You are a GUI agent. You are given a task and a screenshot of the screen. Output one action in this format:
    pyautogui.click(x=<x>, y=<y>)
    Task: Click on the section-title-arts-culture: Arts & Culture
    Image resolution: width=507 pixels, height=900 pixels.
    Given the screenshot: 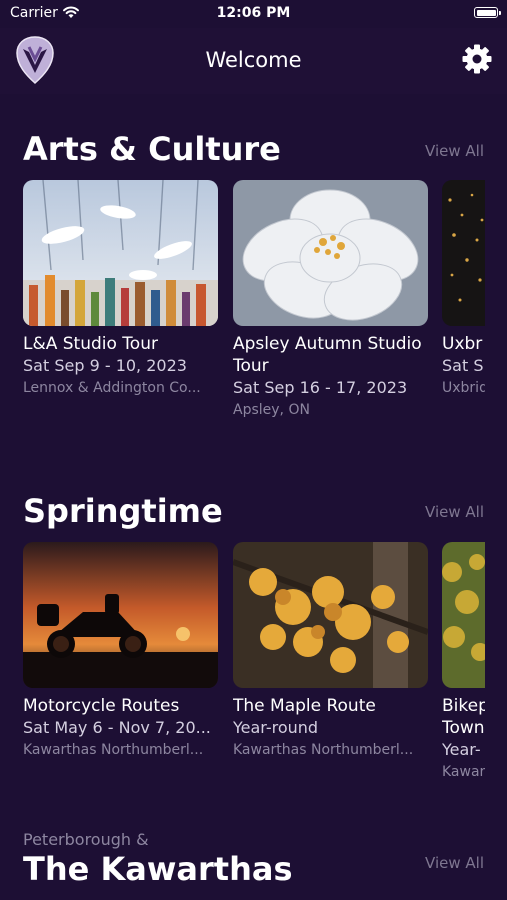 What is the action you would take?
    pyautogui.click(x=152, y=149)
    